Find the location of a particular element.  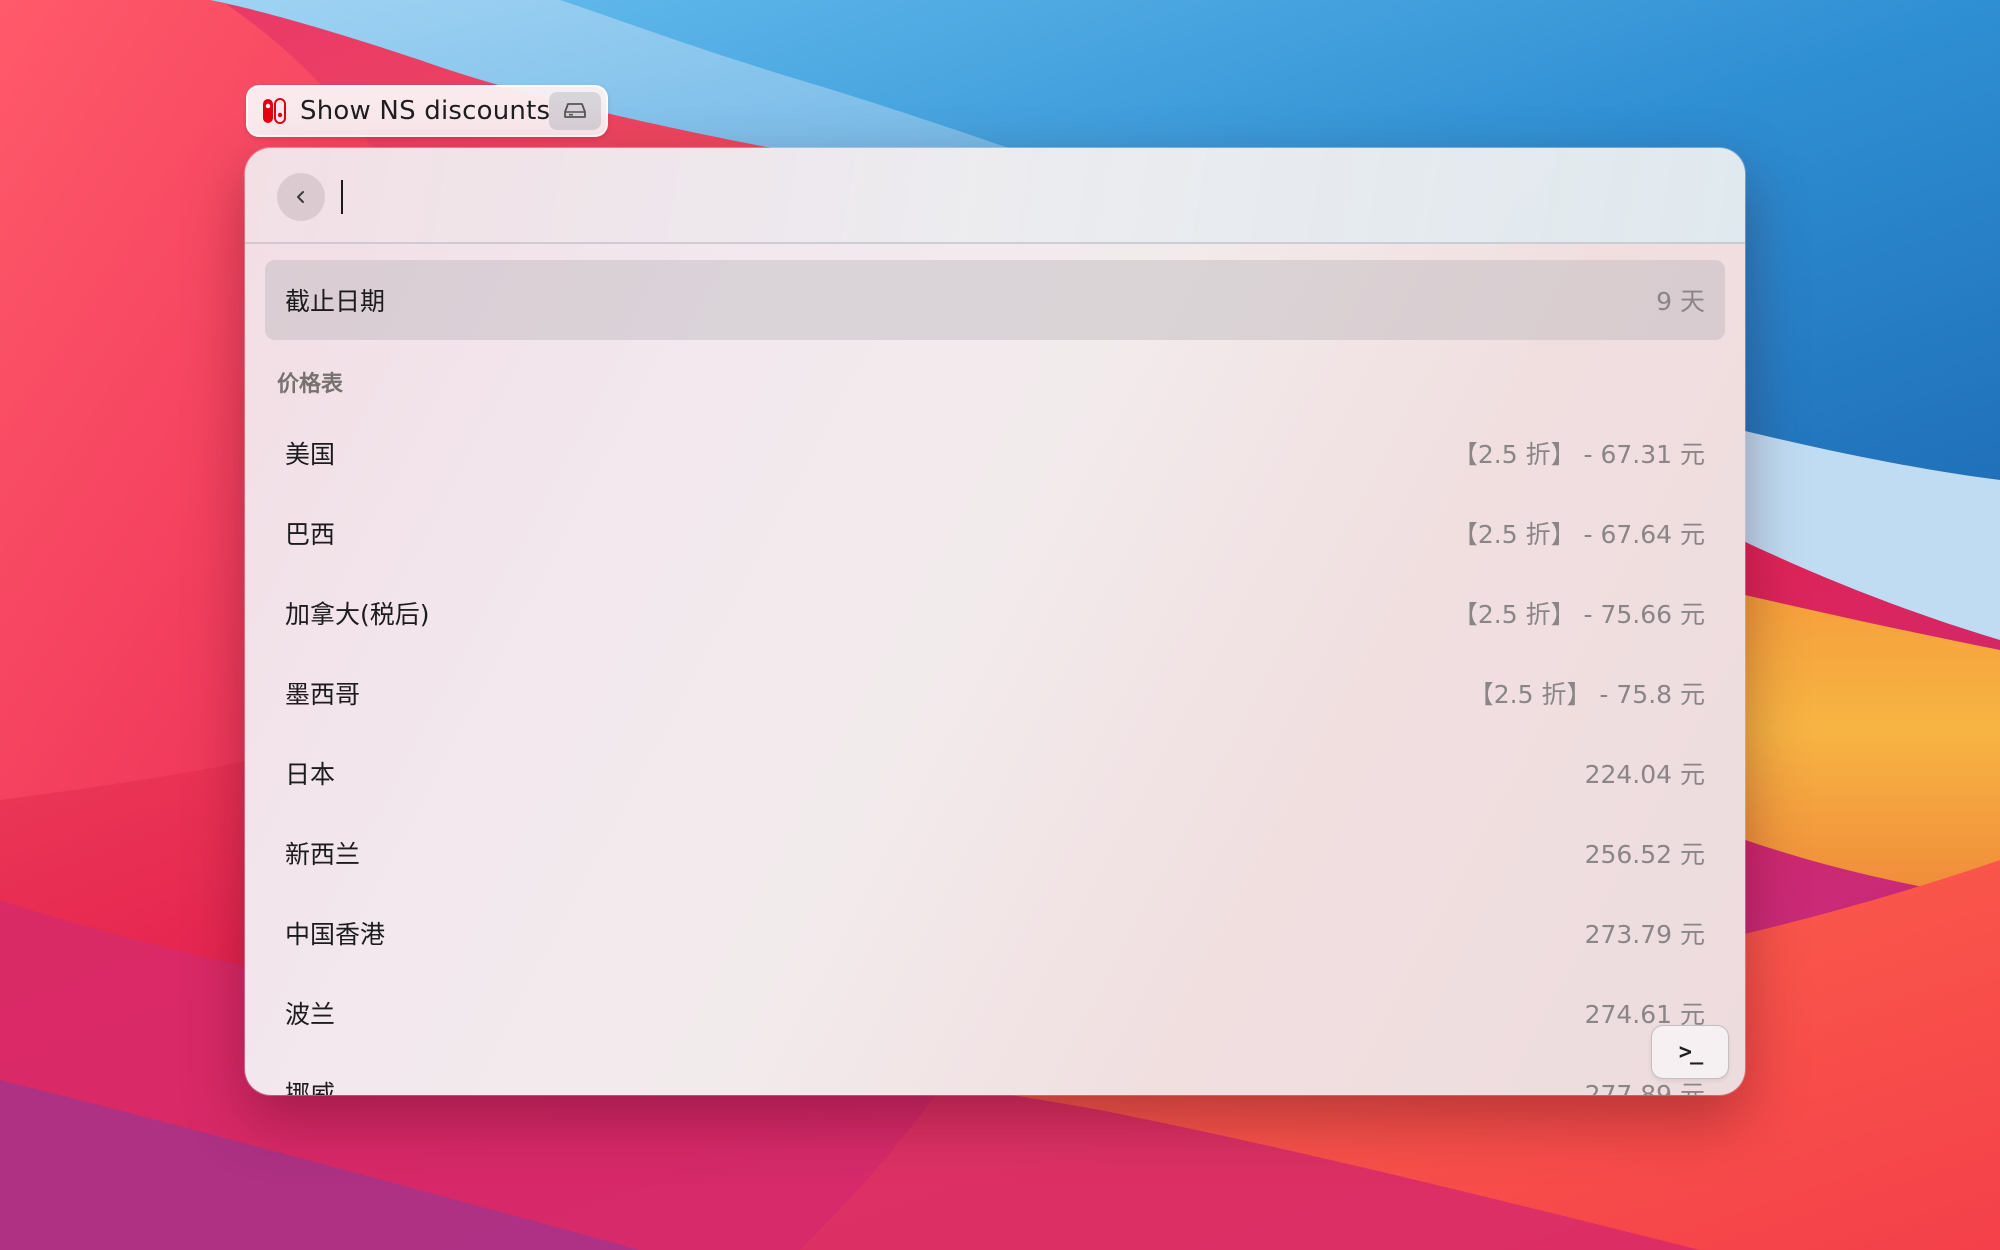

price-row: 中国香港 273.79 元 is located at coordinates (995, 933).